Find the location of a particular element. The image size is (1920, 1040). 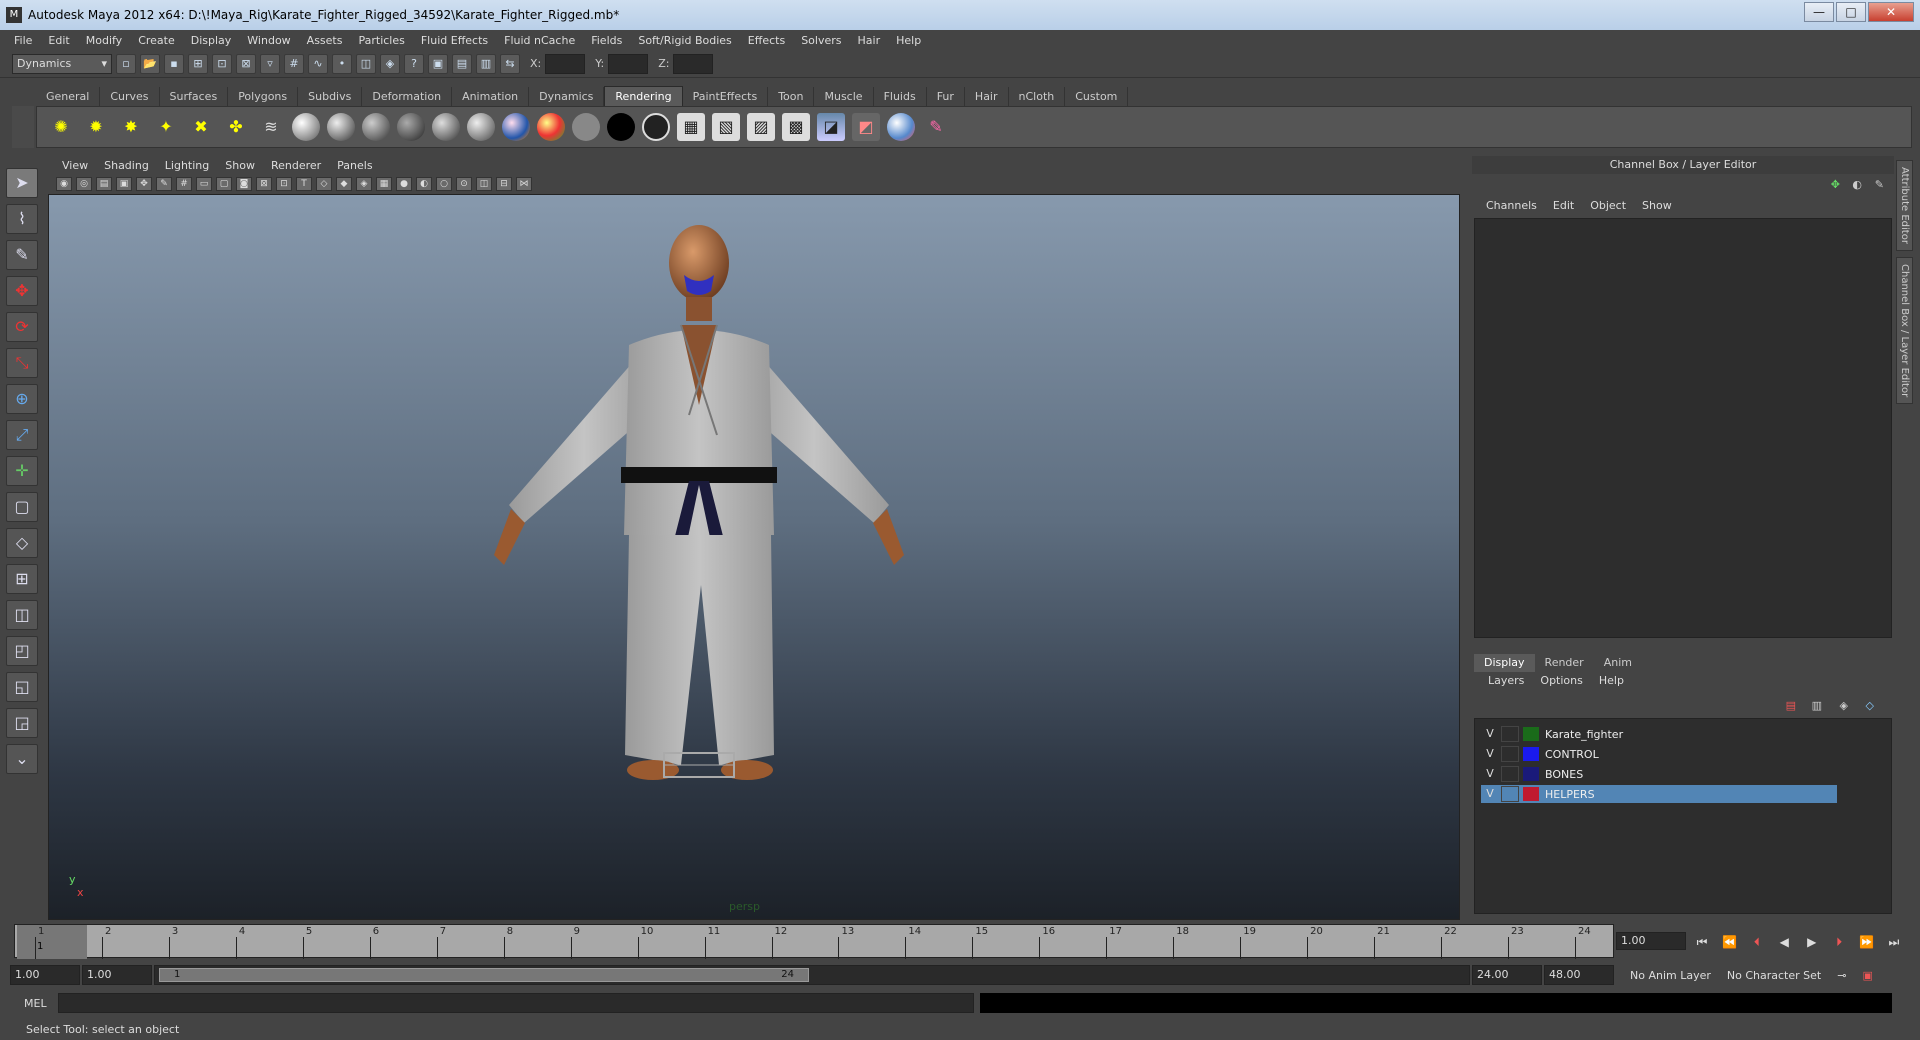

y-field is located at coordinates (628, 63).